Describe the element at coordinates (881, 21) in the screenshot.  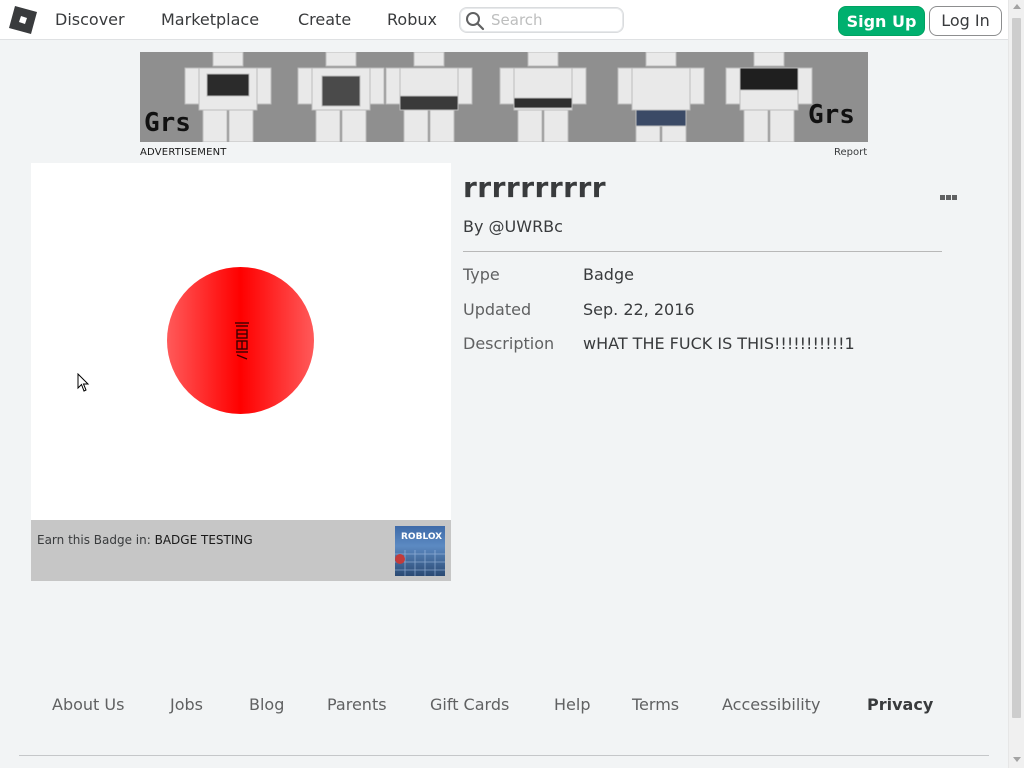
I see `sign-up-button: Sign Up` at that location.